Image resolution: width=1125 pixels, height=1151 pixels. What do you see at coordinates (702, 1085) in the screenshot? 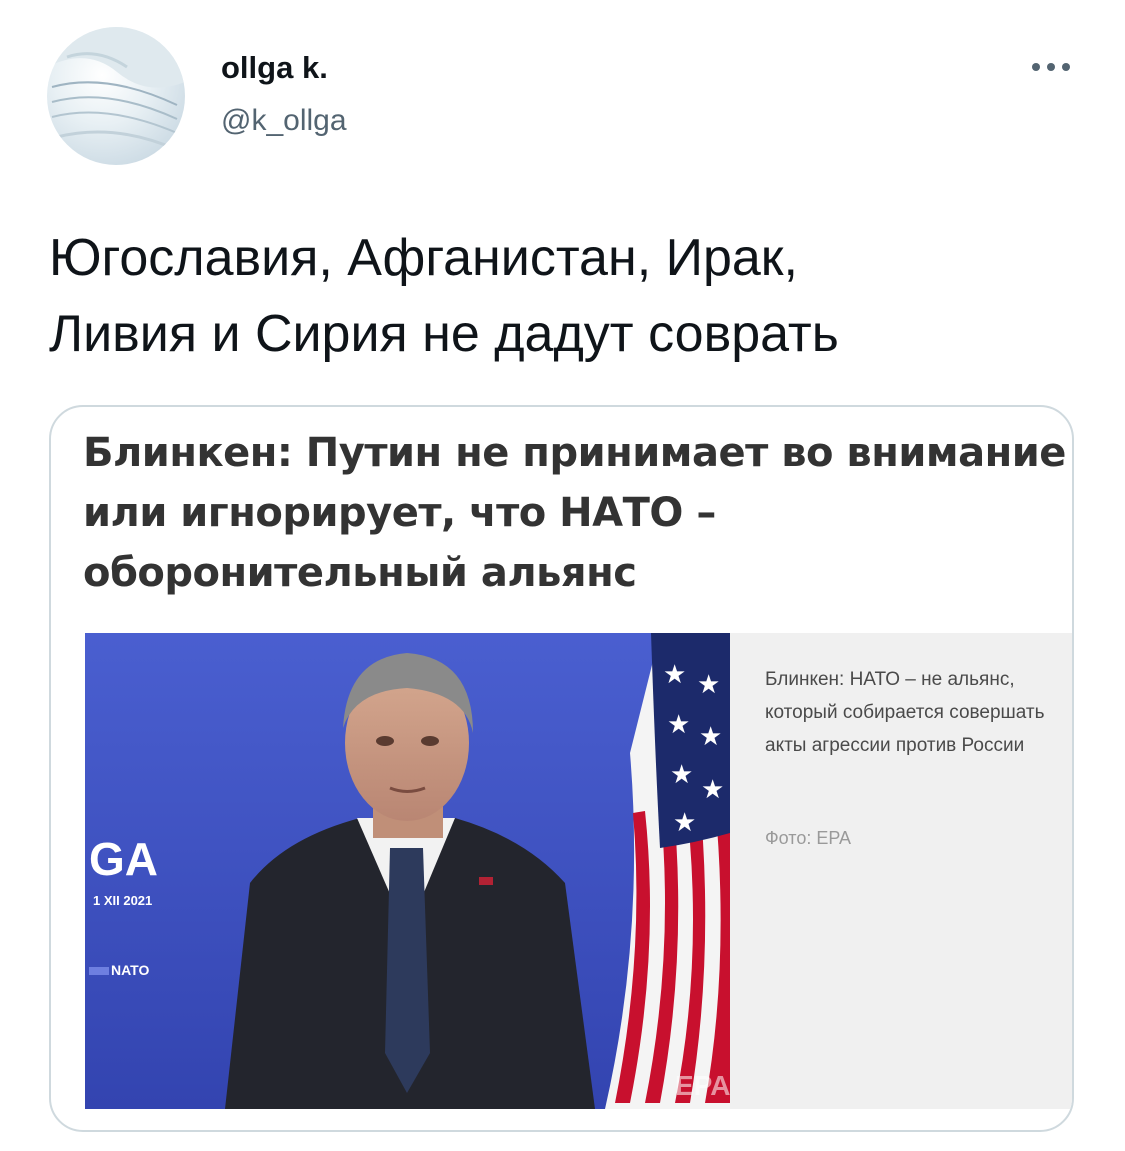
I see `photo-watermark: EPA` at bounding box center [702, 1085].